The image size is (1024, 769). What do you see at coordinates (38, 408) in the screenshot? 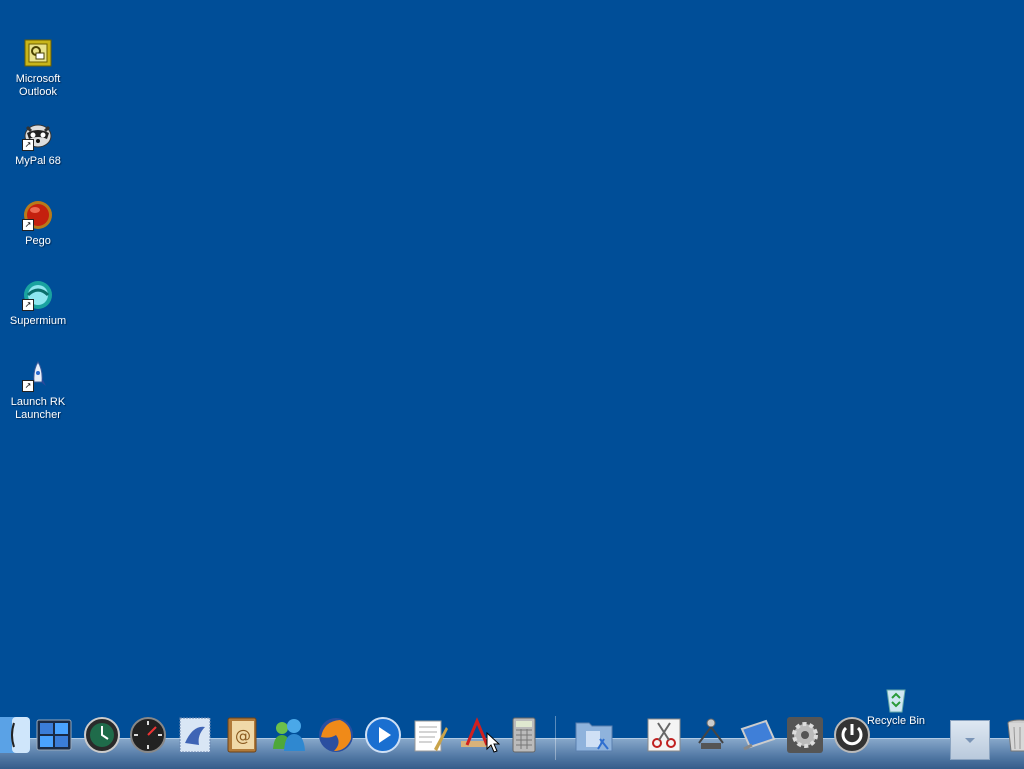
I see `desktop-icon-label: Launch RK Launcher` at bounding box center [38, 408].